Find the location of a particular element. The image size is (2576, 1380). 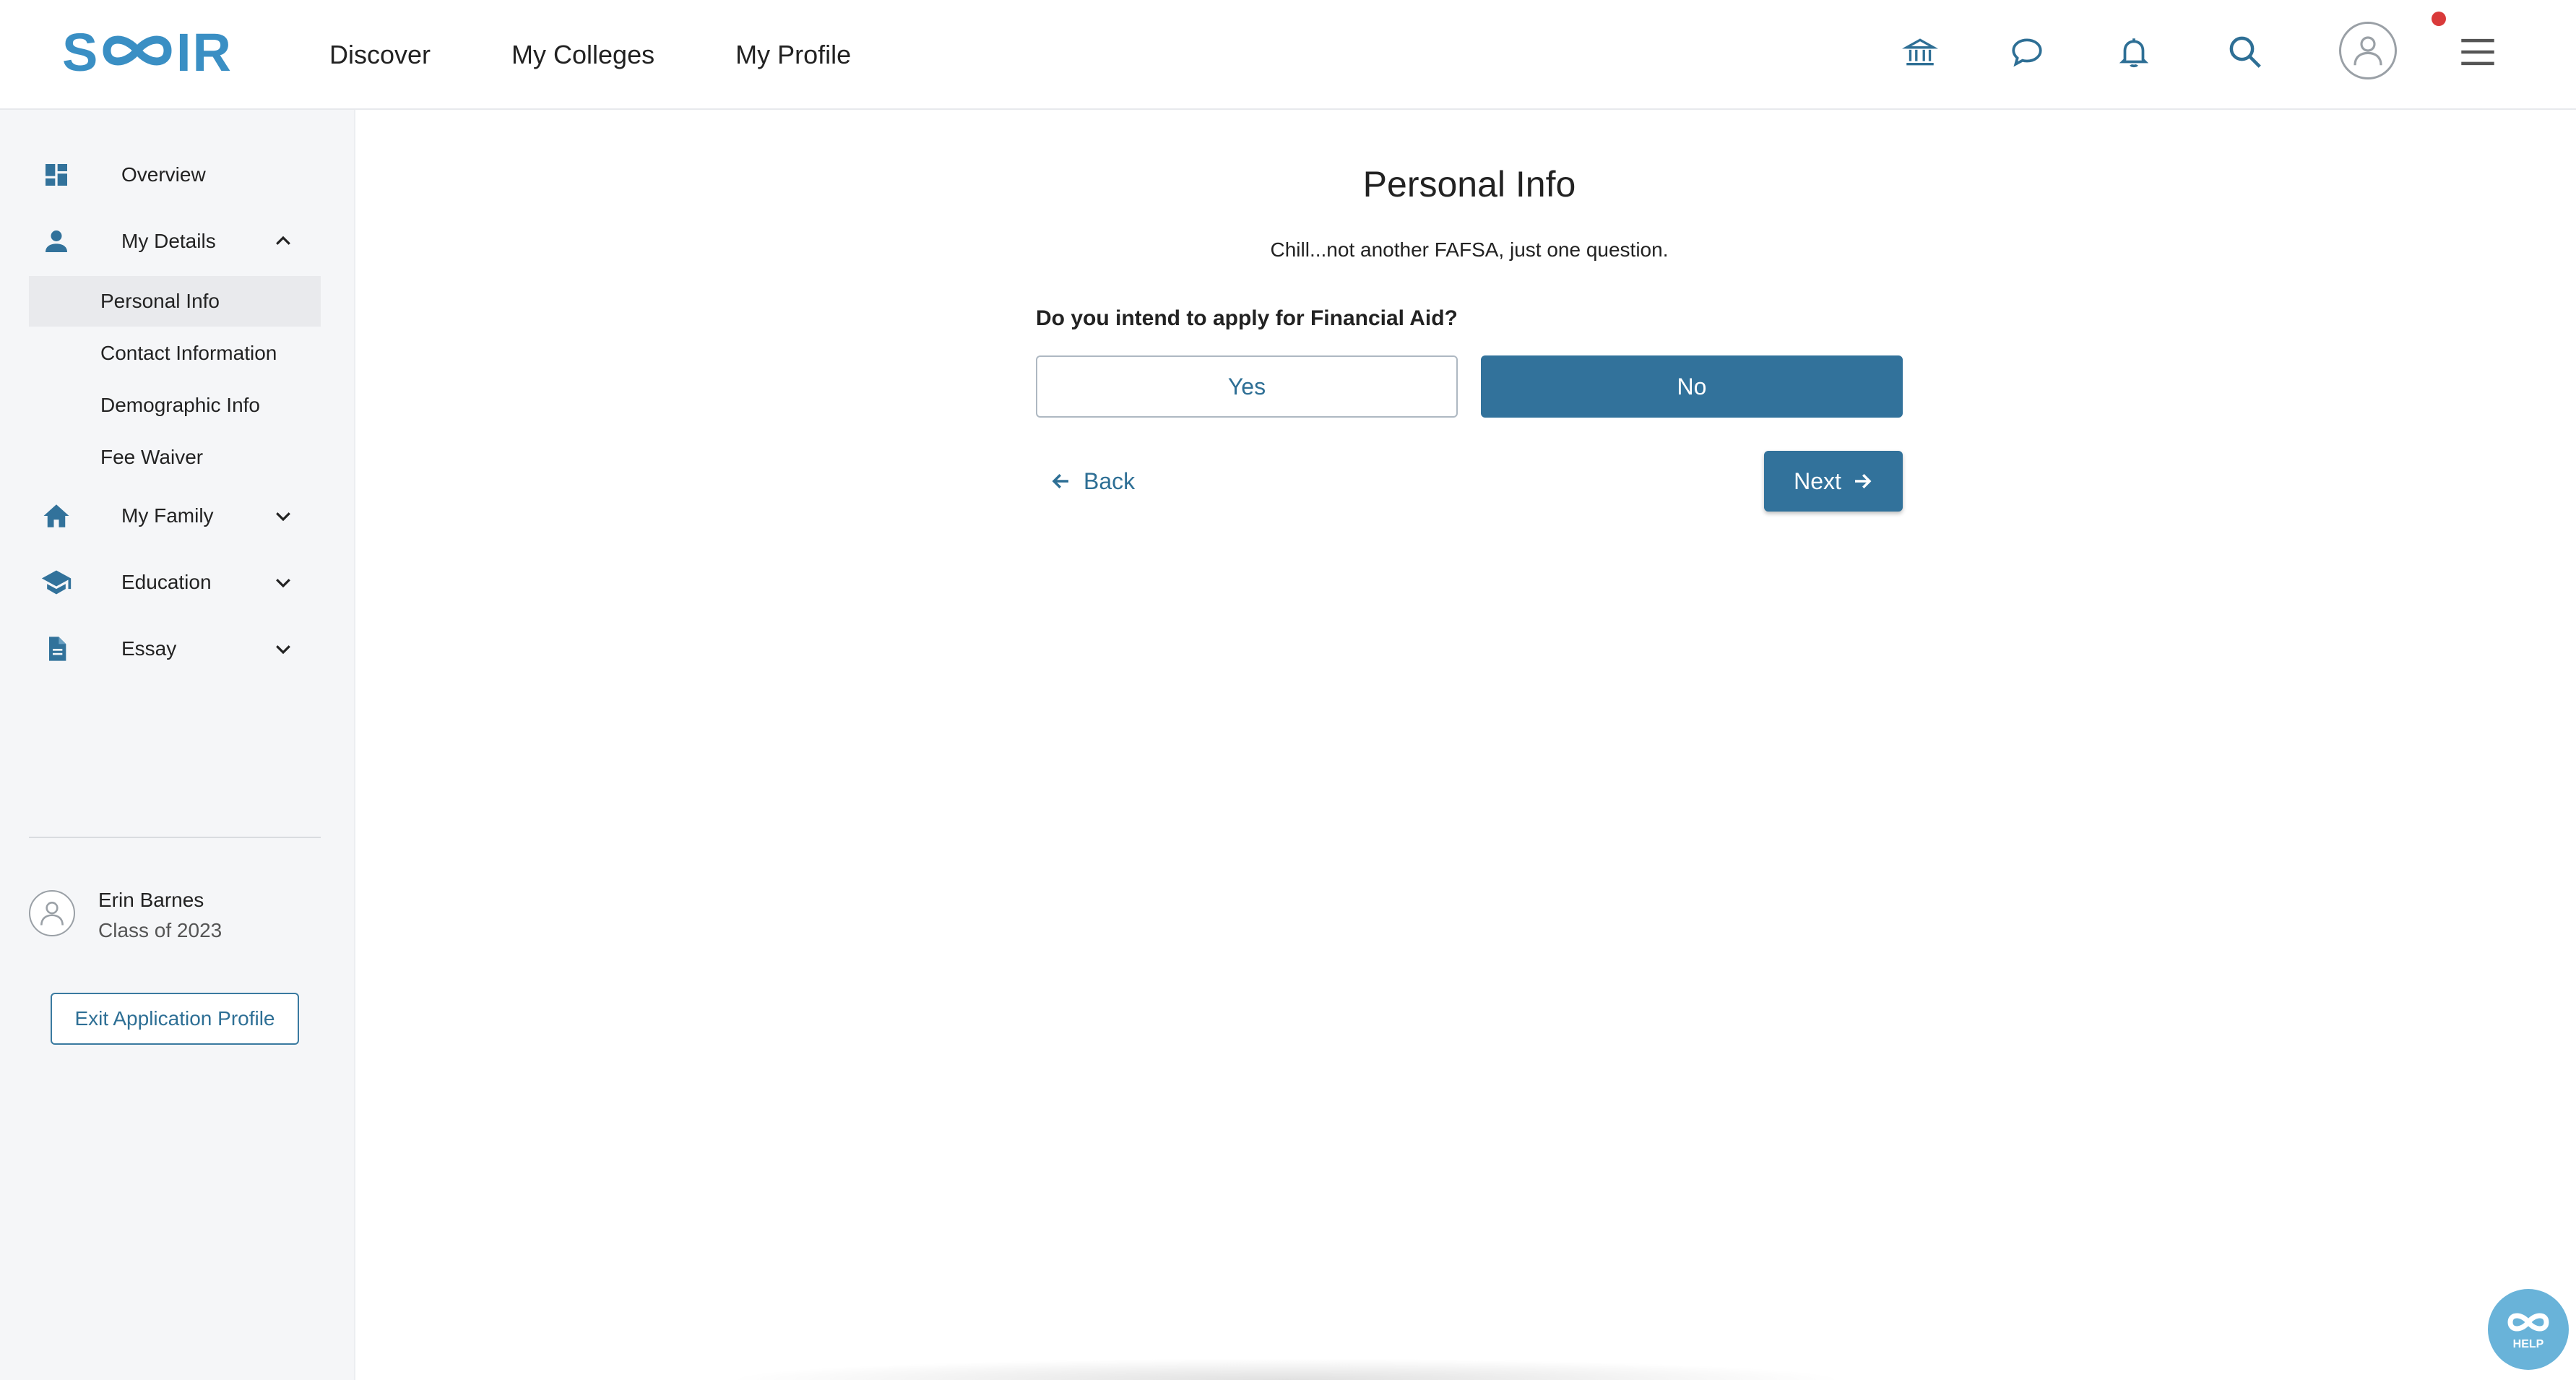

sidebar-item-label: My Family is located at coordinates (167, 515).